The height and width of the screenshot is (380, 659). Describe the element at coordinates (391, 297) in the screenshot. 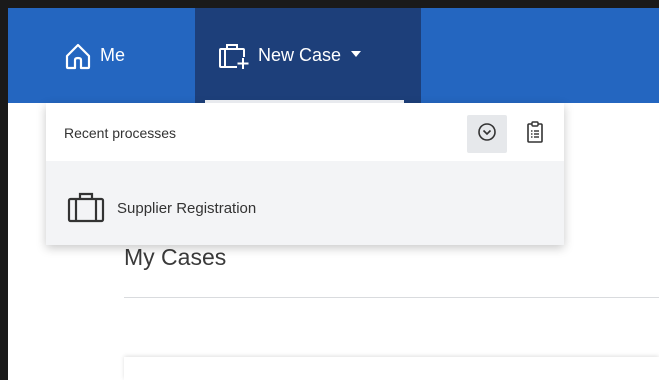

I see `title-divider` at that location.